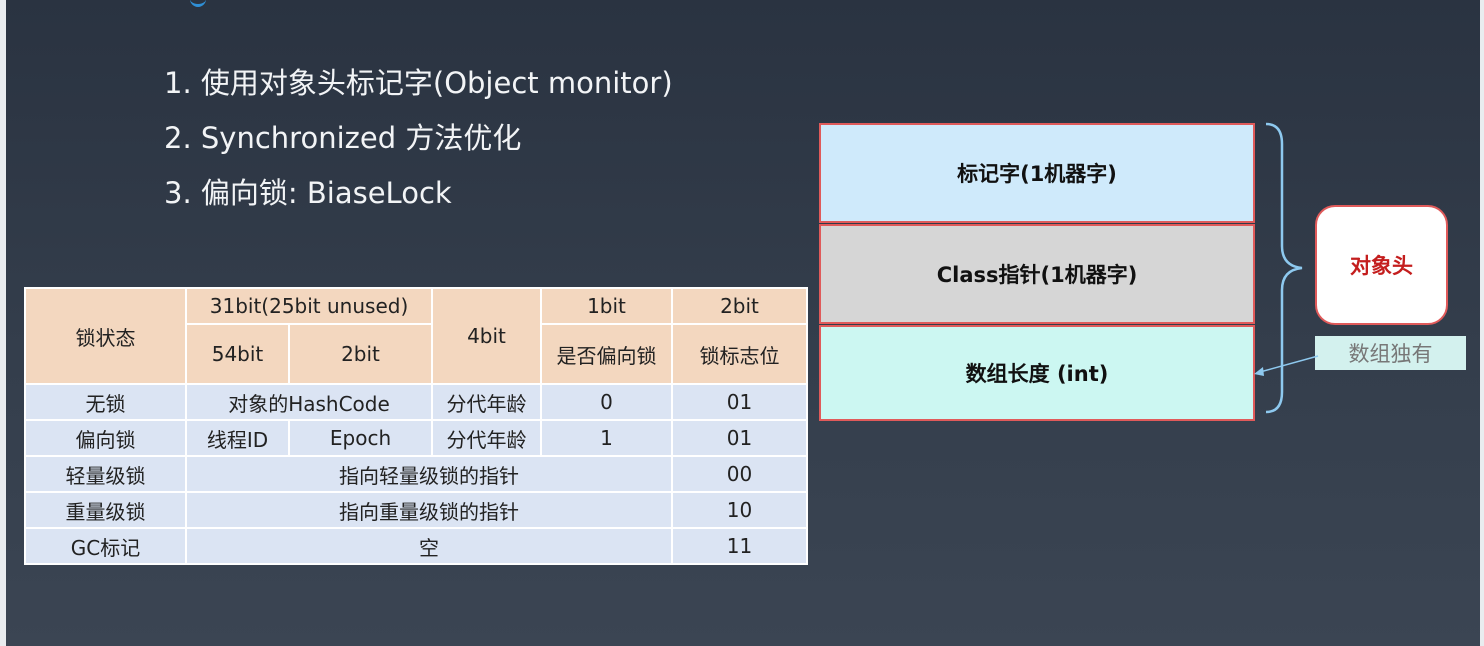  I want to click on cell-state: 偏向锁, so click(105, 438).